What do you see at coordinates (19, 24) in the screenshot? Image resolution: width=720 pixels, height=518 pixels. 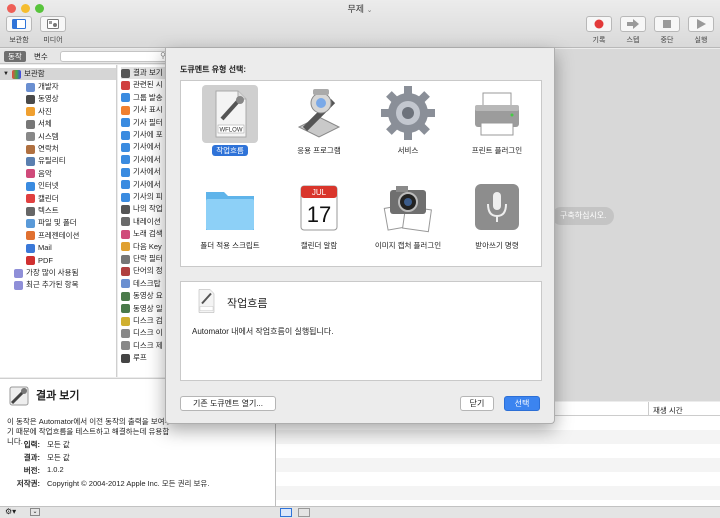 I see `library-toggle-button` at bounding box center [19, 24].